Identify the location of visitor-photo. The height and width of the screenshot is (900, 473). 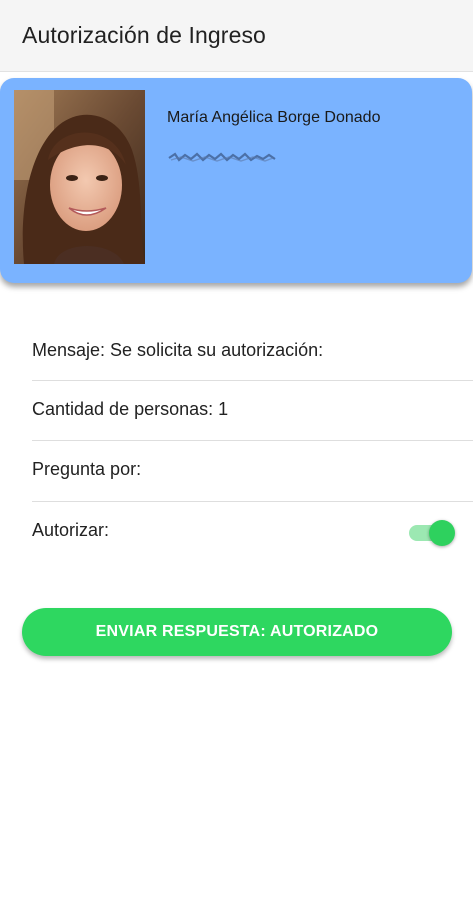
(79, 177).